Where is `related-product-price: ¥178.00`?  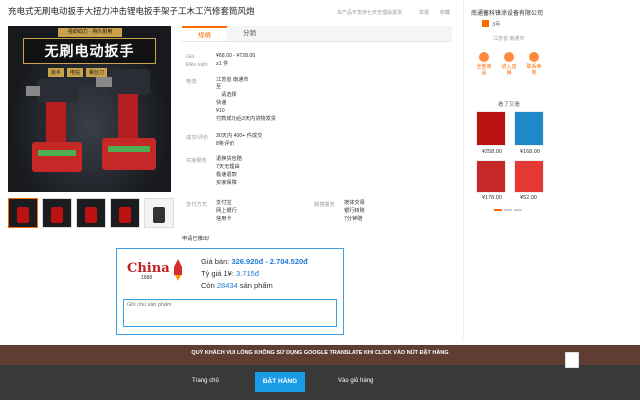
related-product-price: ¥178.00 is located at coordinates (492, 198).